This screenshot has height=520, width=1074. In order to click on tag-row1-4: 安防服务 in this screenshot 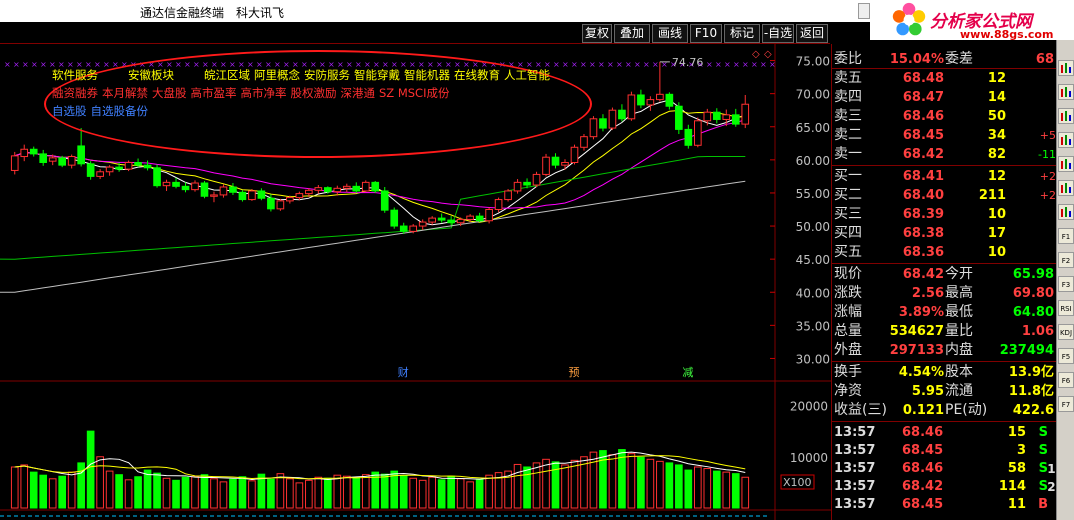, I will do `click(327, 75)`.